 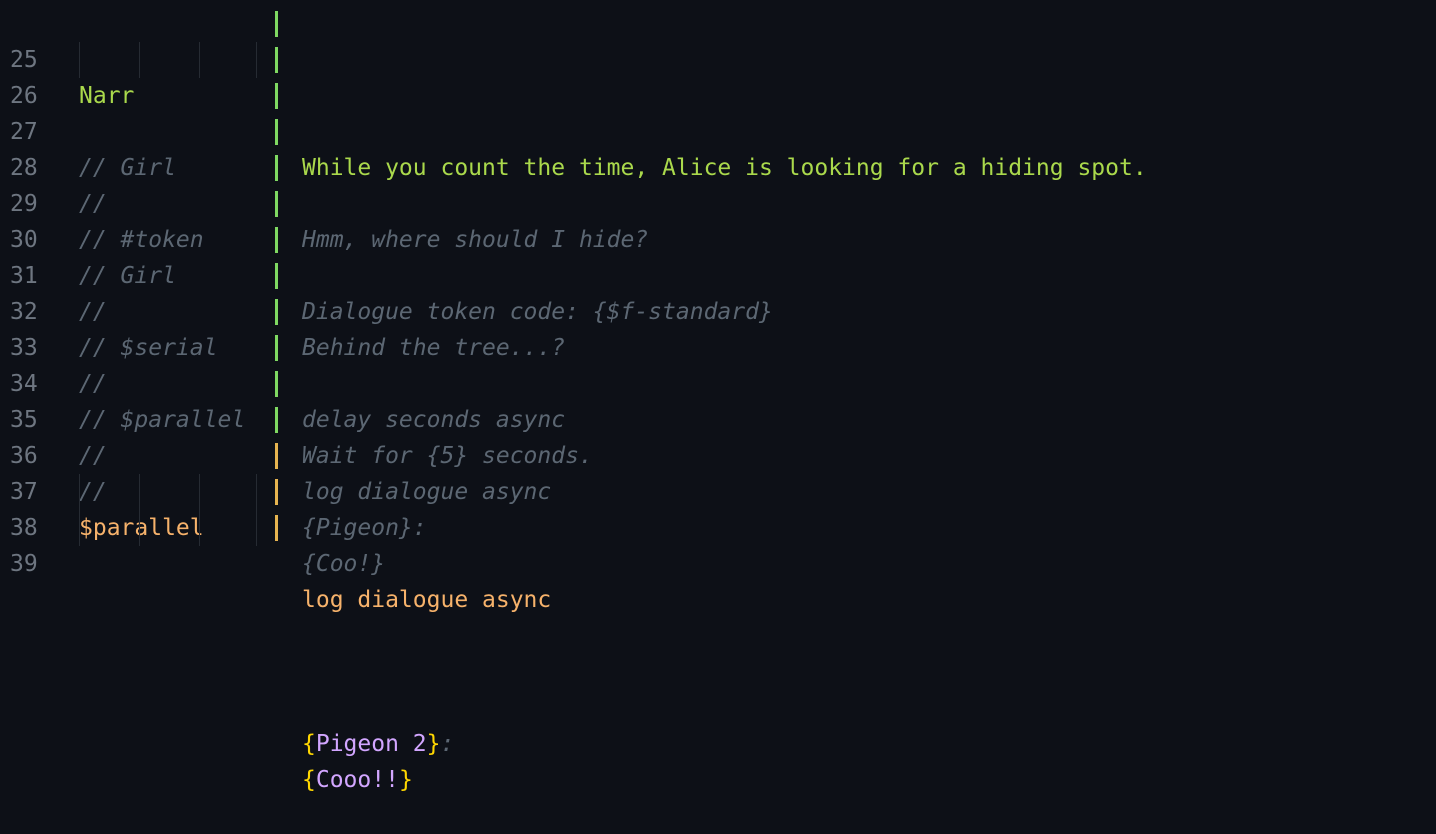 What do you see at coordinates (427, 600) in the screenshot?
I see `line-text: log dialogue async` at bounding box center [427, 600].